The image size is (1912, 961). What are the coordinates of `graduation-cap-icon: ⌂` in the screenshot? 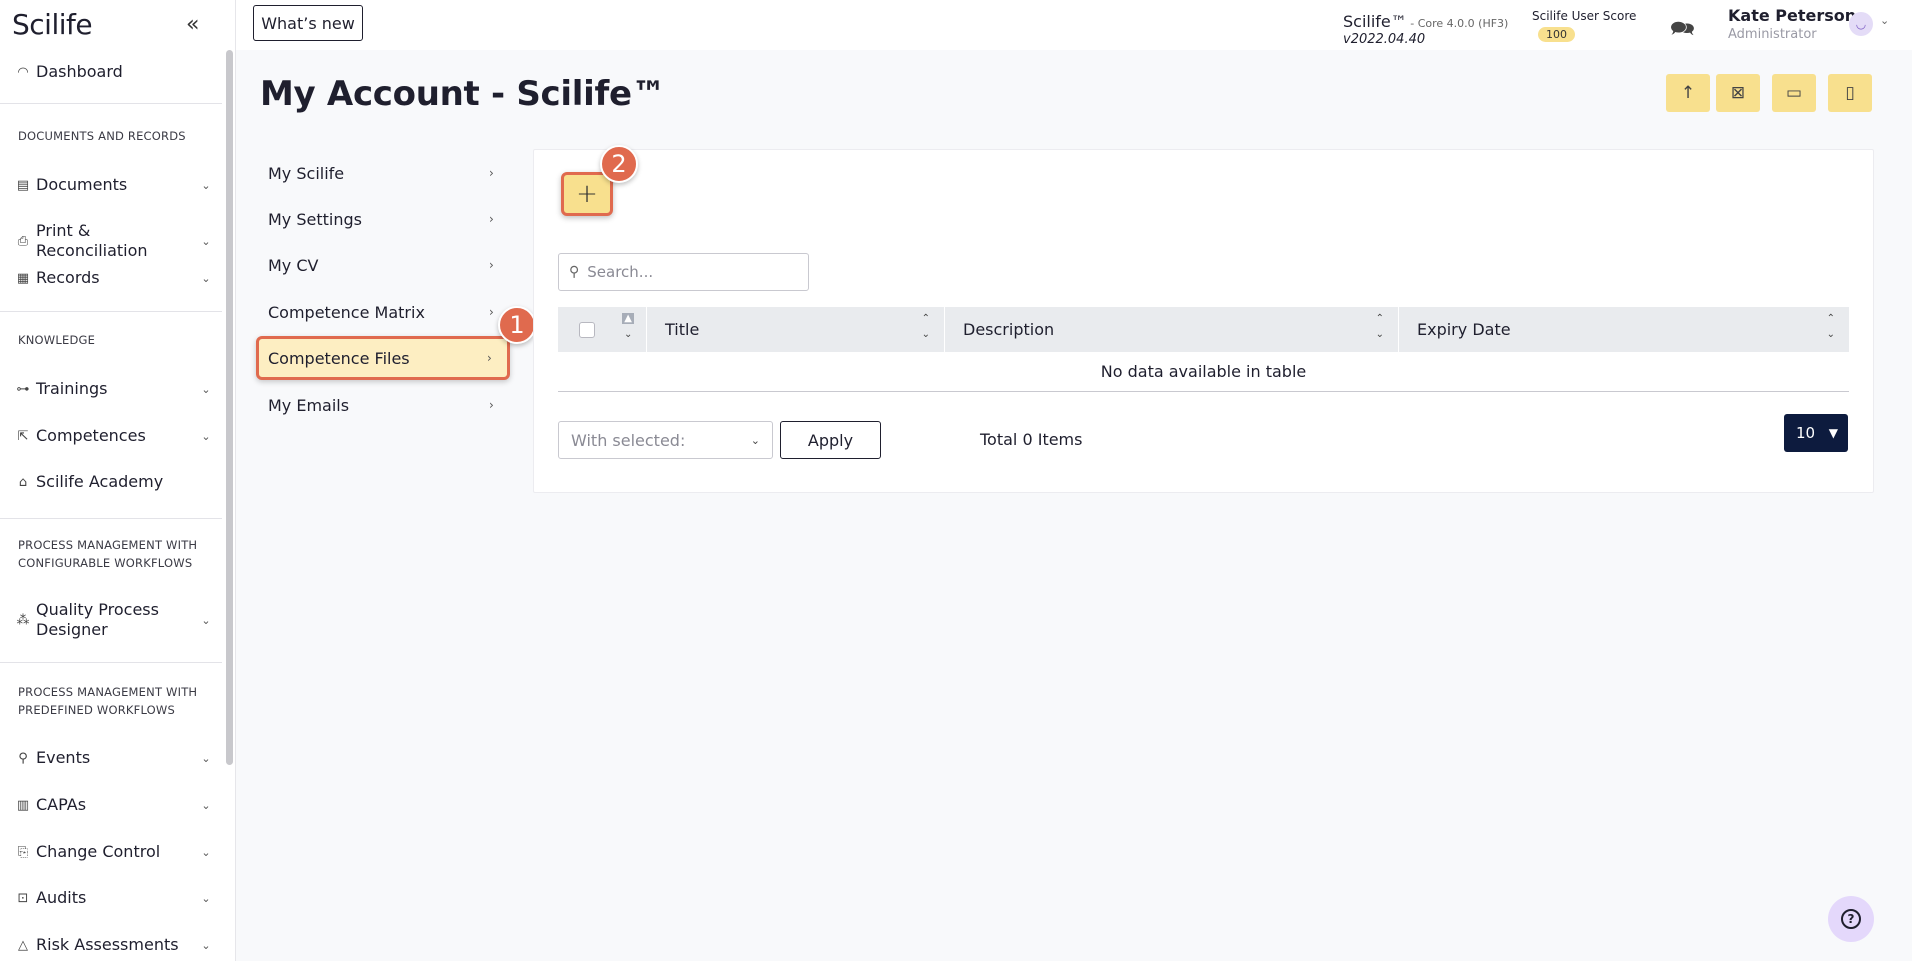 It's located at (23, 482).